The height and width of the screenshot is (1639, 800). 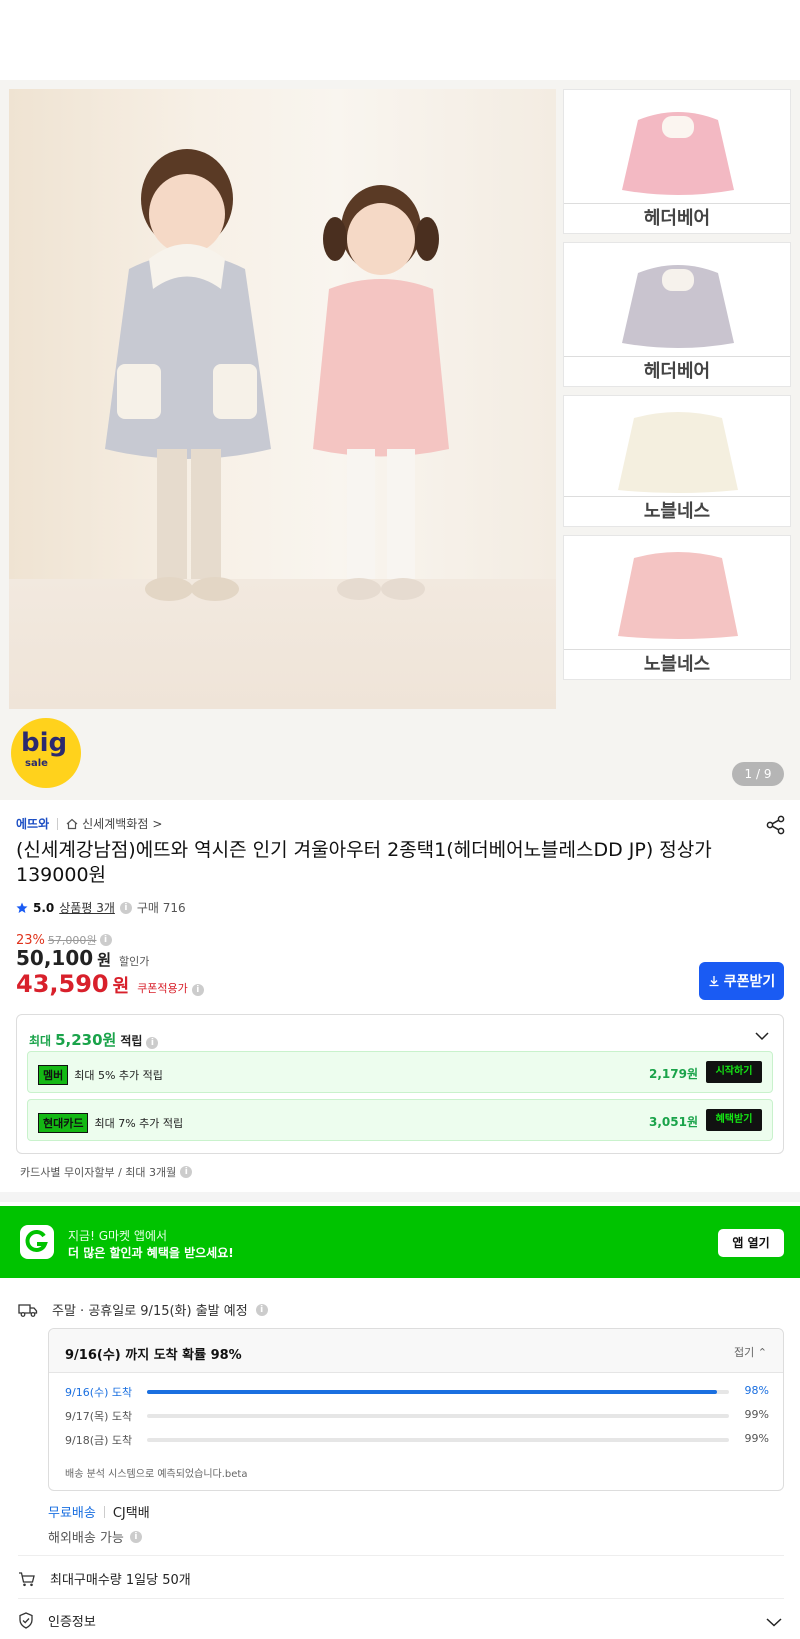 What do you see at coordinates (677, 371) in the screenshot?
I see `thumbnail-label: 헤더베어` at bounding box center [677, 371].